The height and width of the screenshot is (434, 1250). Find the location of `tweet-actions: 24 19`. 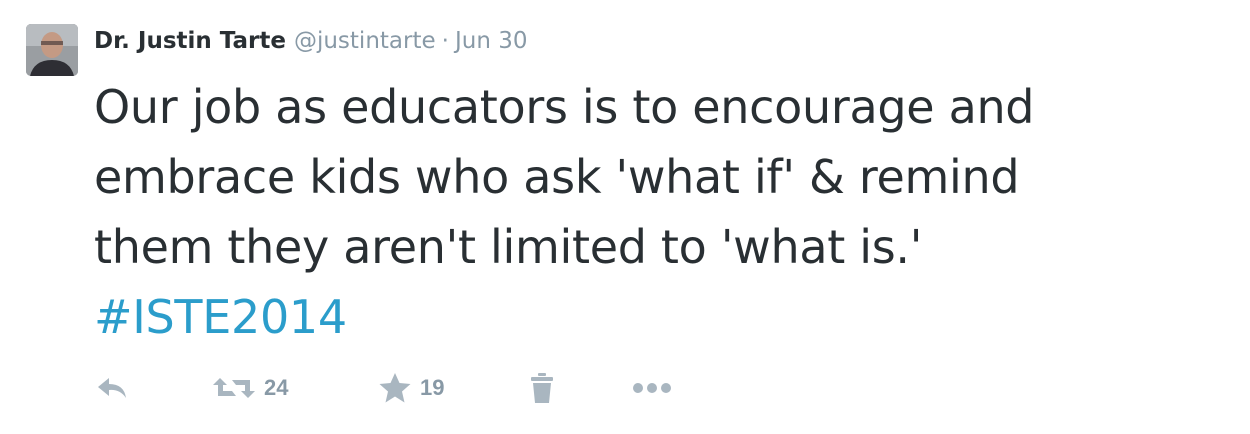

tweet-actions: 24 19 is located at coordinates (444, 388).